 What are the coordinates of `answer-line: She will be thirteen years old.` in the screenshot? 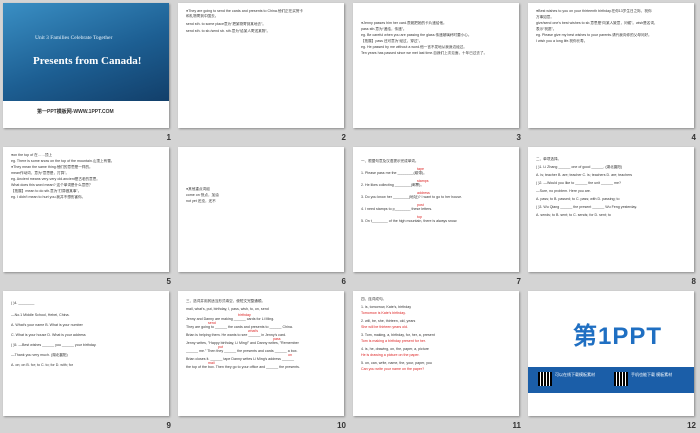 It's located at (384, 327).